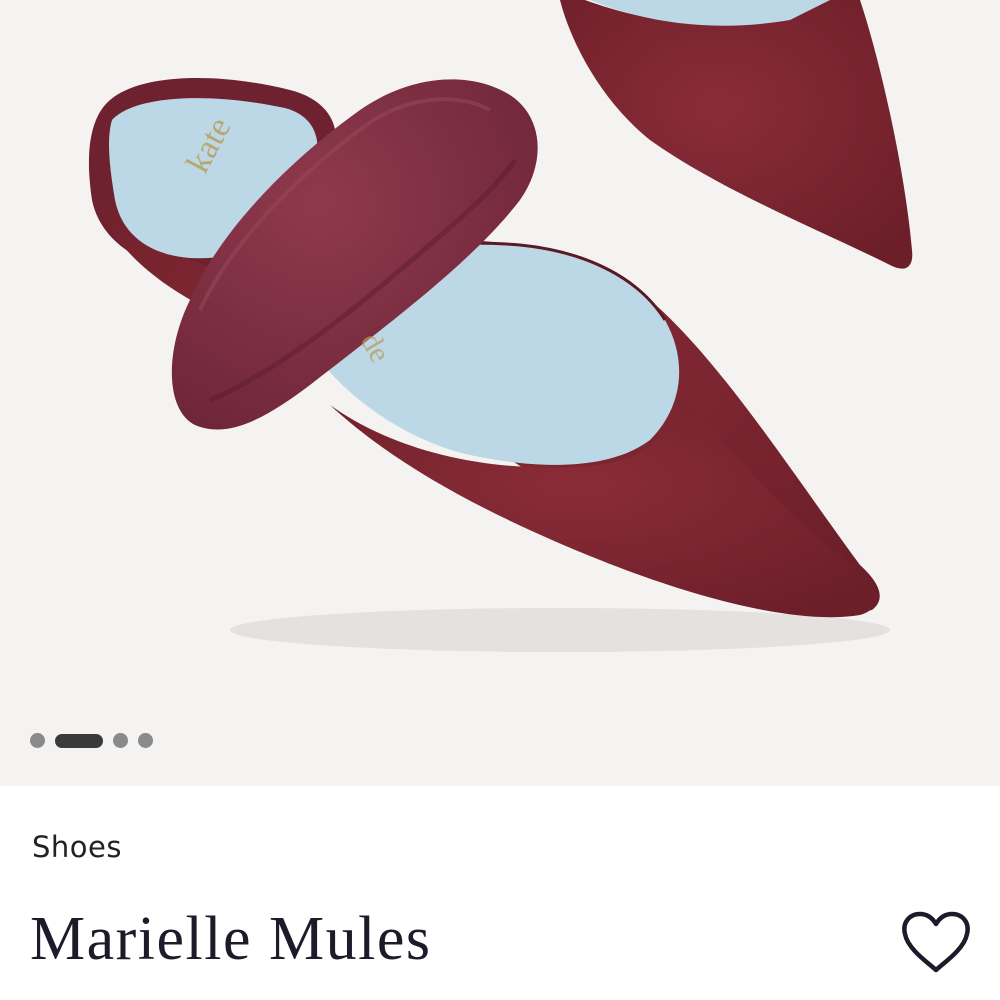 Image resolution: width=1000 pixels, height=1000 pixels. What do you see at coordinates (231, 939) in the screenshot?
I see `product-title: Marielle Mules` at bounding box center [231, 939].